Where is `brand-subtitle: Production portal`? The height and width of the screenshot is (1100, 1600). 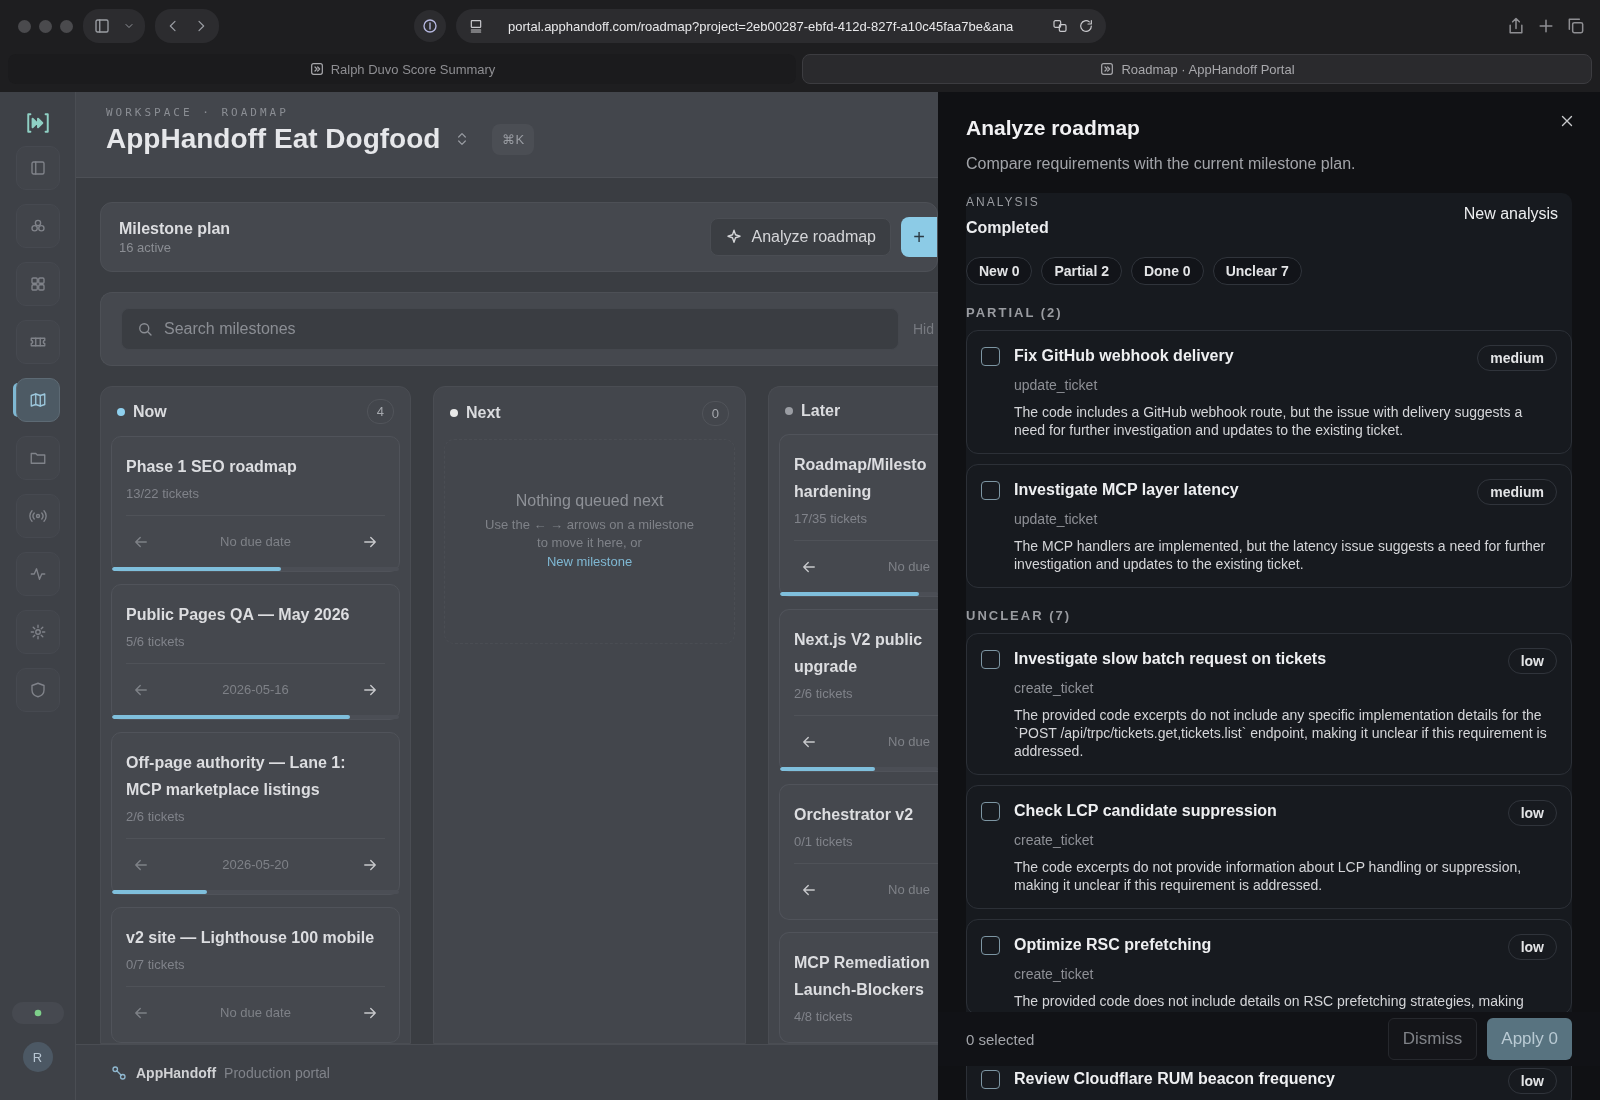 brand-subtitle: Production portal is located at coordinates (277, 1072).